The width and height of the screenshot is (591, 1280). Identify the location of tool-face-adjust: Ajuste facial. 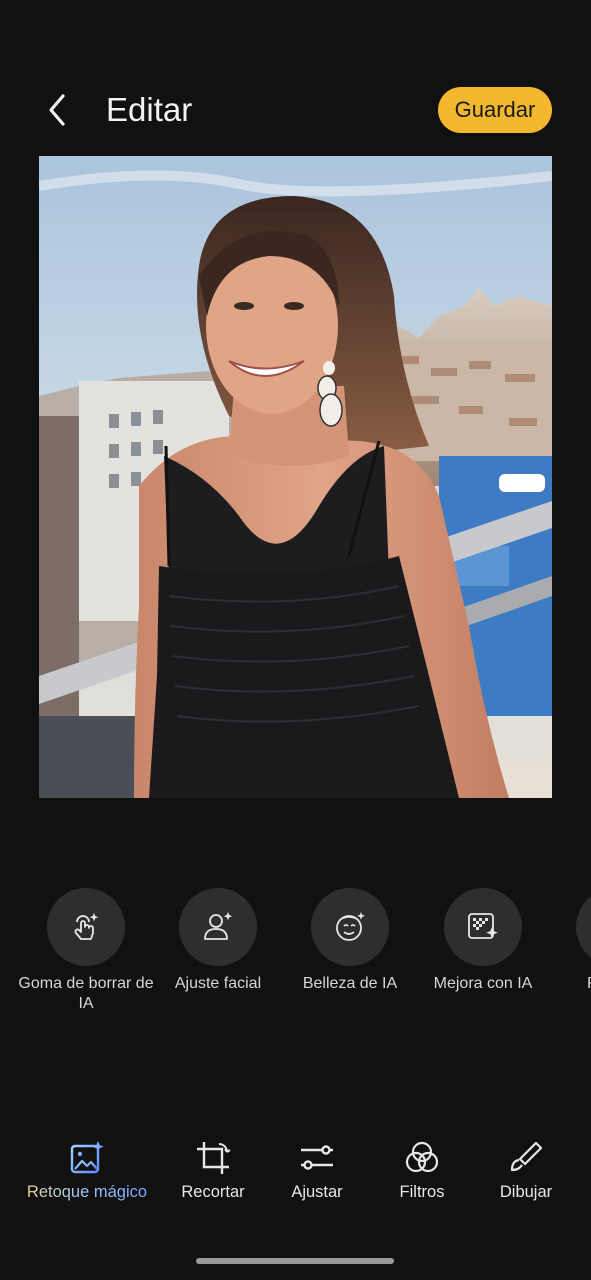
(218, 941).